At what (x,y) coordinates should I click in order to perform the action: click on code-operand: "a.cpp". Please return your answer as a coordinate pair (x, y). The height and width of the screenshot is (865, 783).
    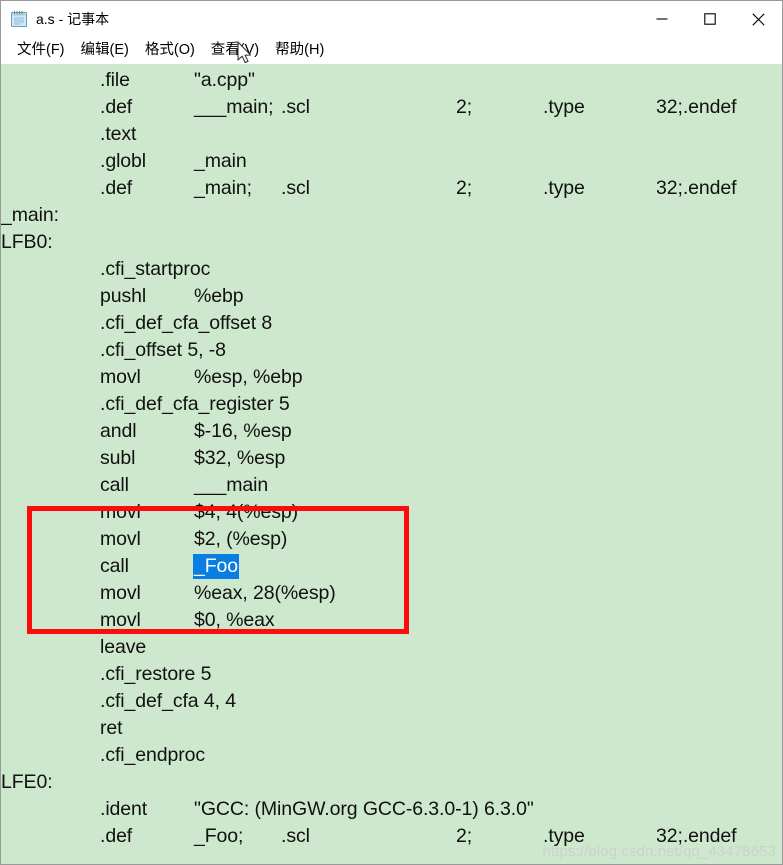
    Looking at the image, I should click on (224, 80).